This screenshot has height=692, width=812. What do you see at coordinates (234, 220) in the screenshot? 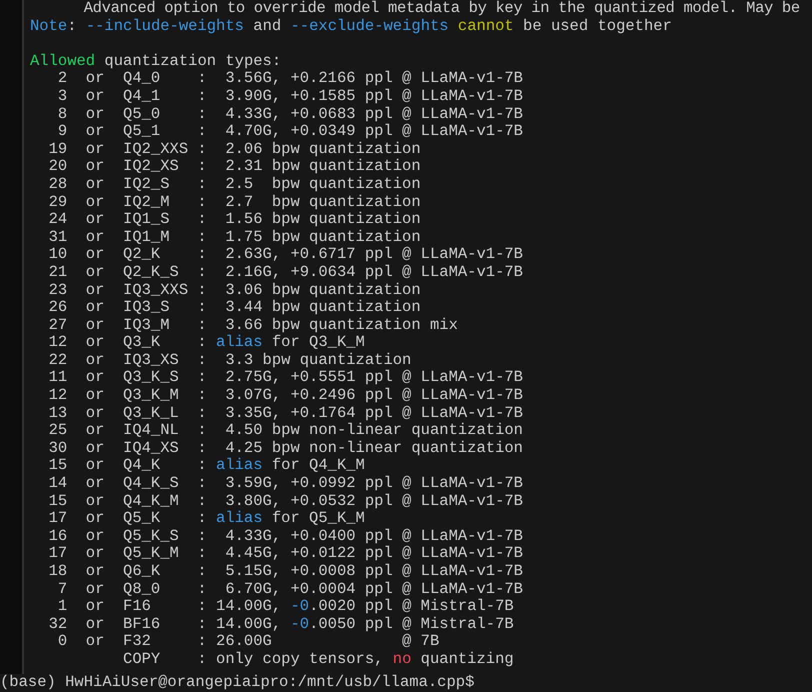
I see `quantization-type-line: 24 or IQ1_S : 1.56 bpw quantization` at bounding box center [234, 220].